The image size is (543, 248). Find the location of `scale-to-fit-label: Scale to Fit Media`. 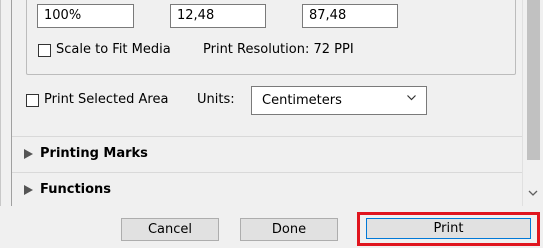

scale-to-fit-label: Scale to Fit Media is located at coordinates (113, 49).